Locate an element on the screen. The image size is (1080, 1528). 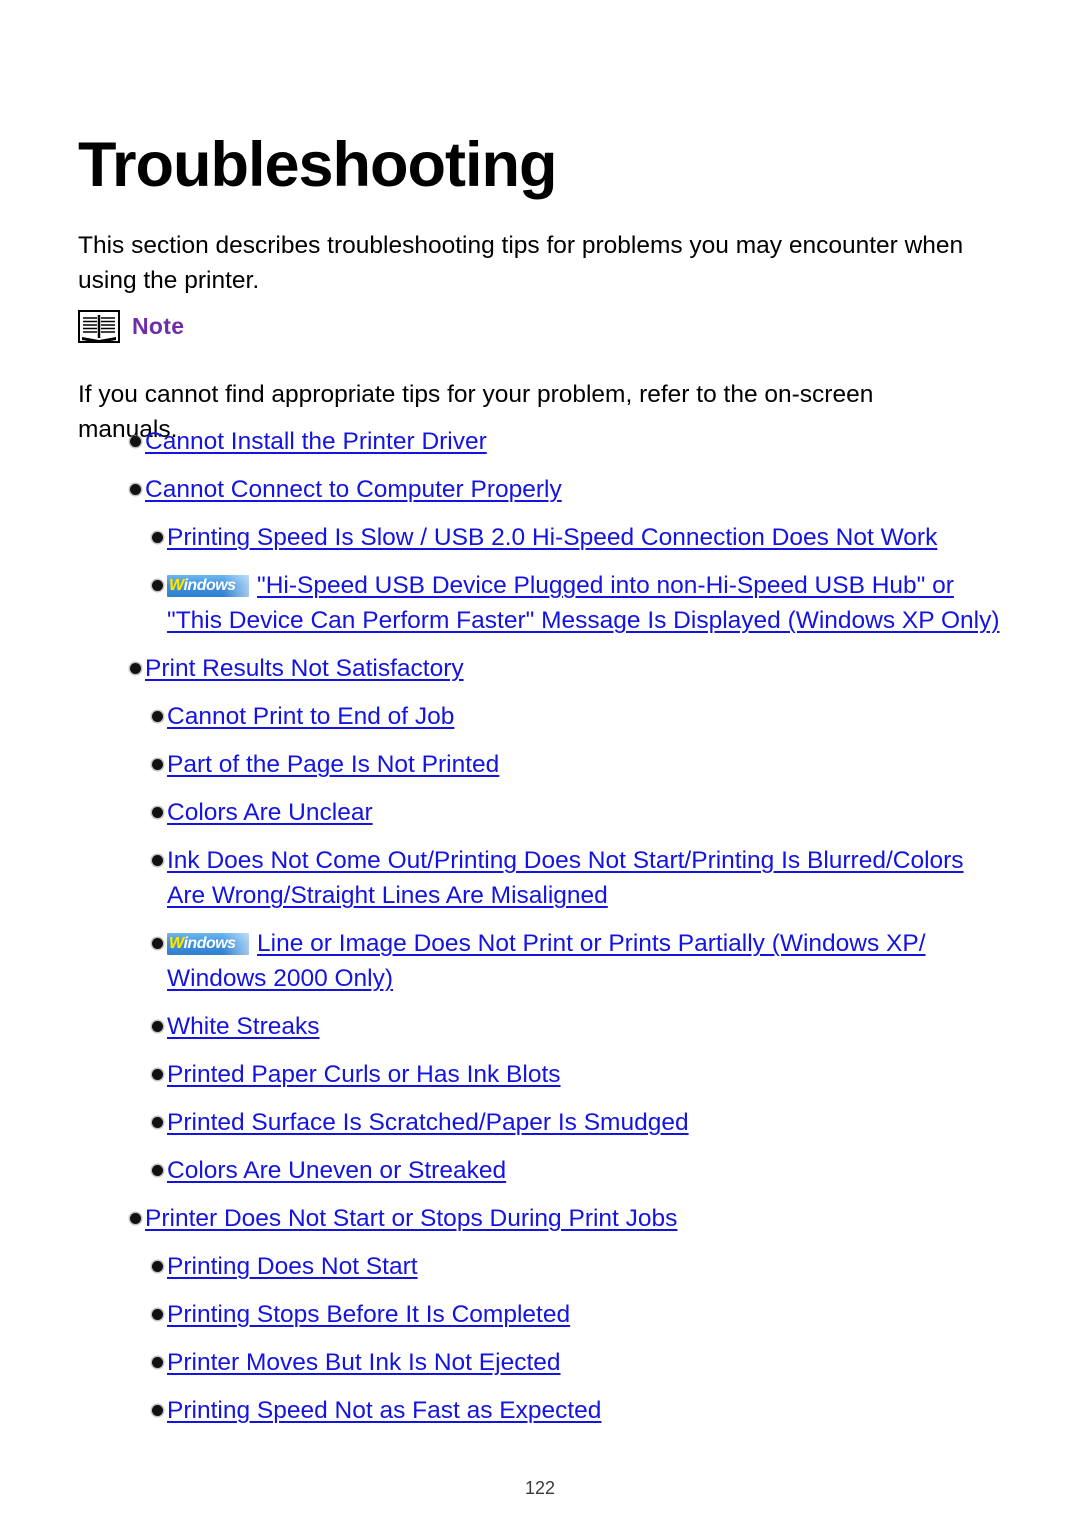
troubleshooting-link: Cannot Print to End of Job is located at coordinates (583, 716).